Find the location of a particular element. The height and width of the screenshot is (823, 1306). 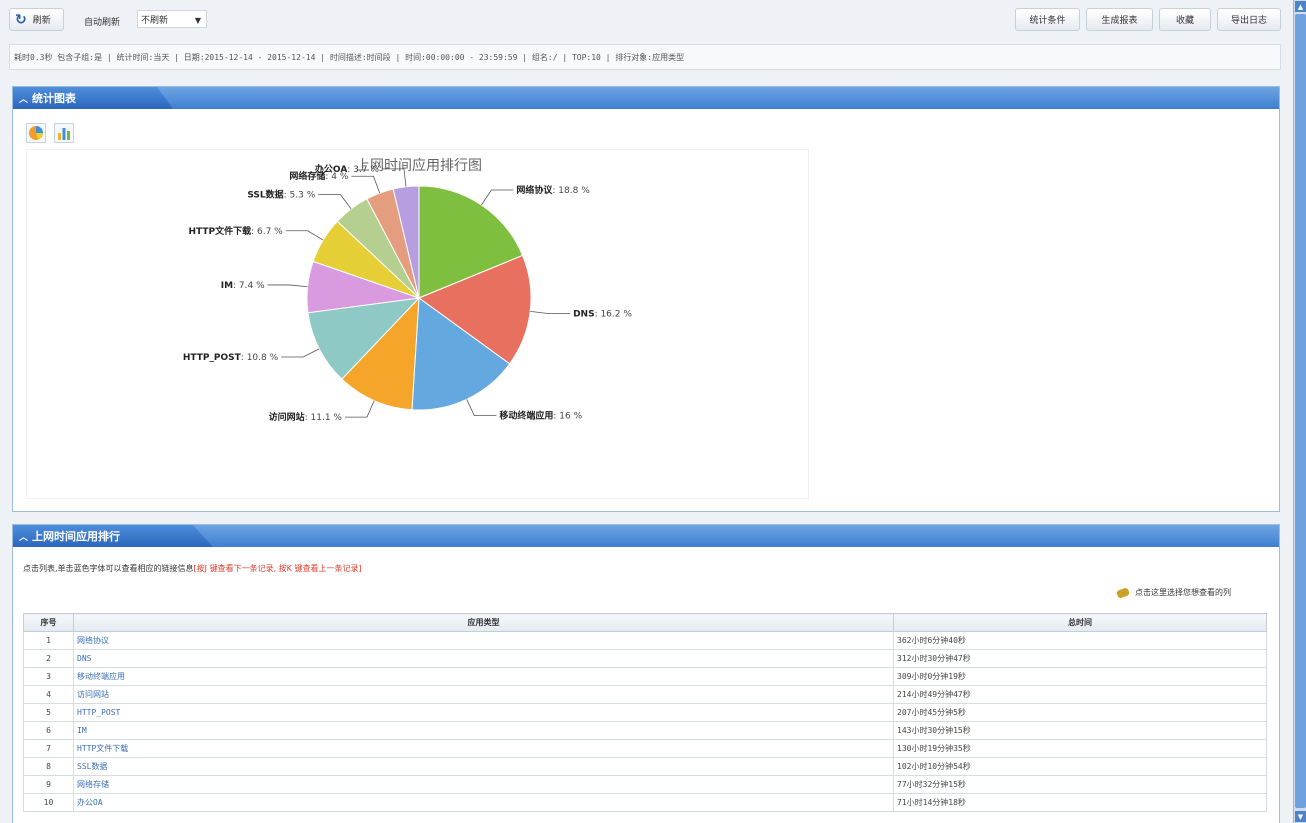

table-row: 10 办公OA 71小时14分钟18秒 is located at coordinates (645, 802).